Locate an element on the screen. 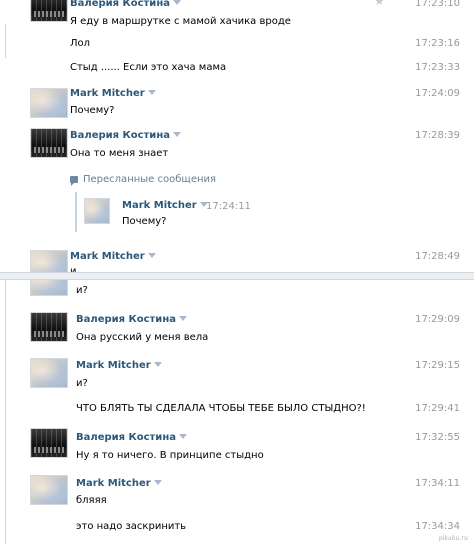 The image size is (474, 544). message-text: Я еду в маршрутке с мамой хачика вроде is located at coordinates (180, 21).